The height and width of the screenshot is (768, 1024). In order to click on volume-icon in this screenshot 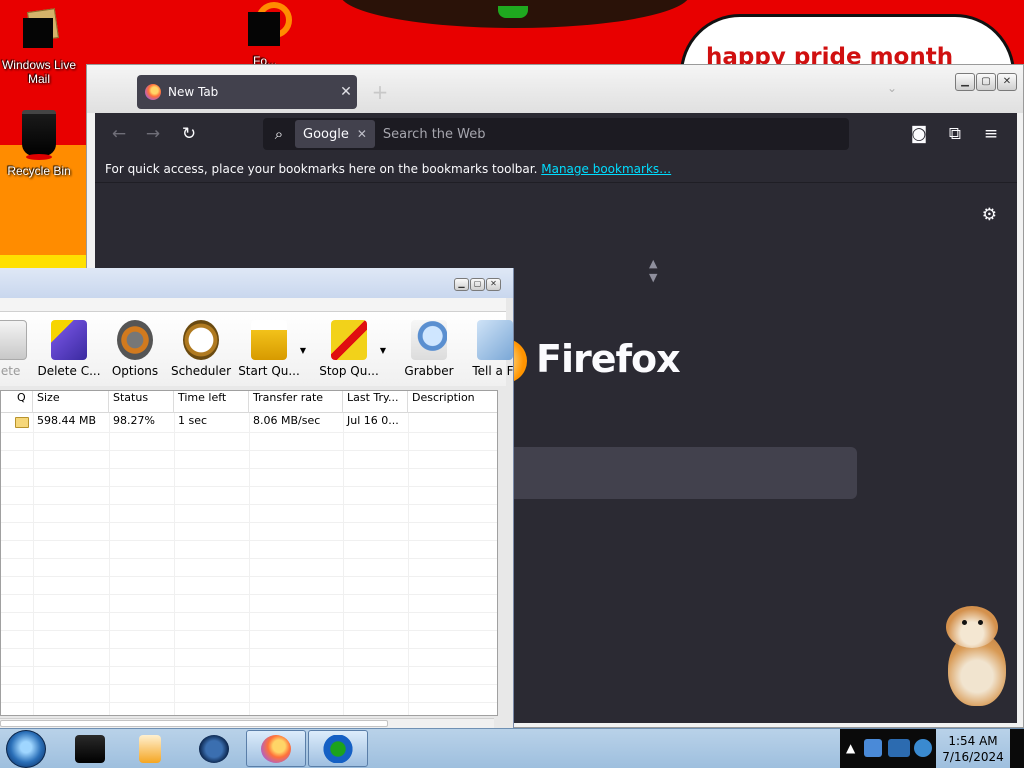, I will do `click(923, 748)`.